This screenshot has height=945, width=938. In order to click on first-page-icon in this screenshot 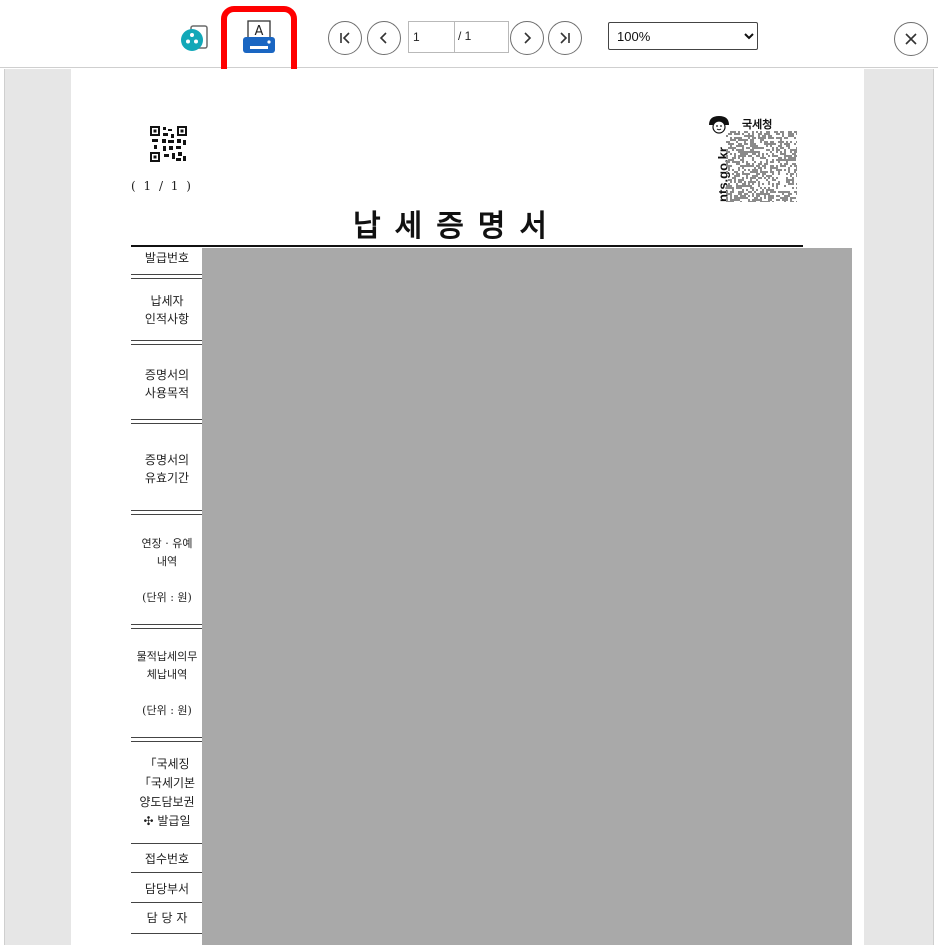, I will do `click(345, 38)`.